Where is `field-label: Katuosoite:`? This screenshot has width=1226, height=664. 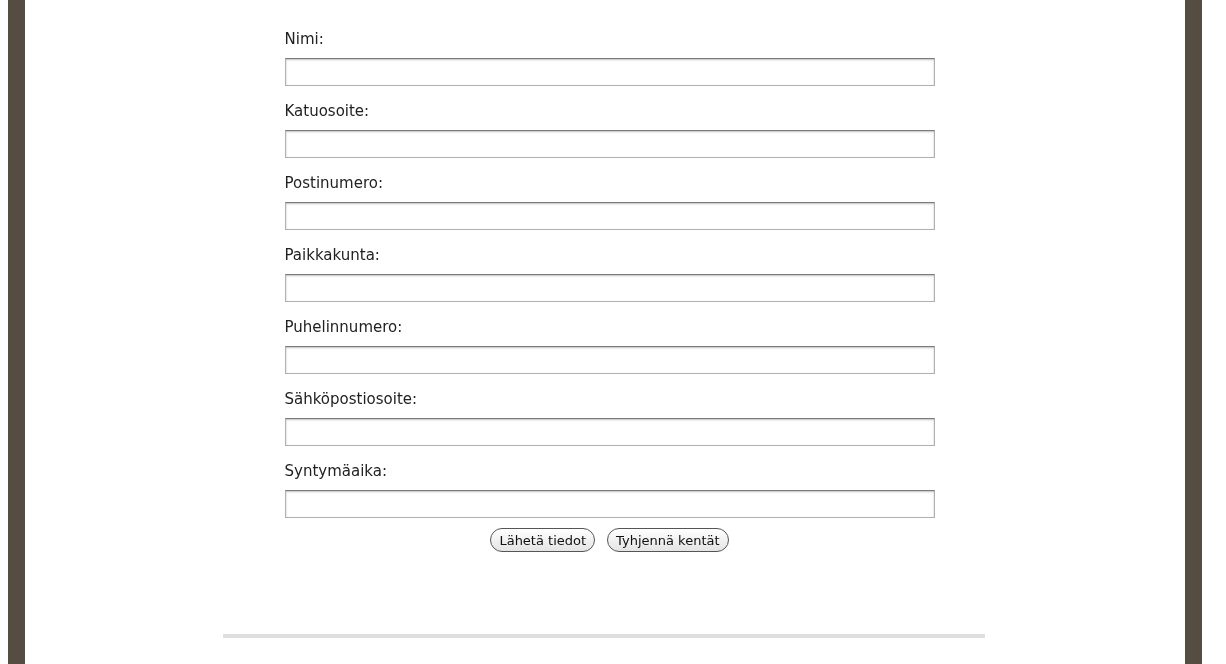 field-label: Katuosoite: is located at coordinates (327, 111).